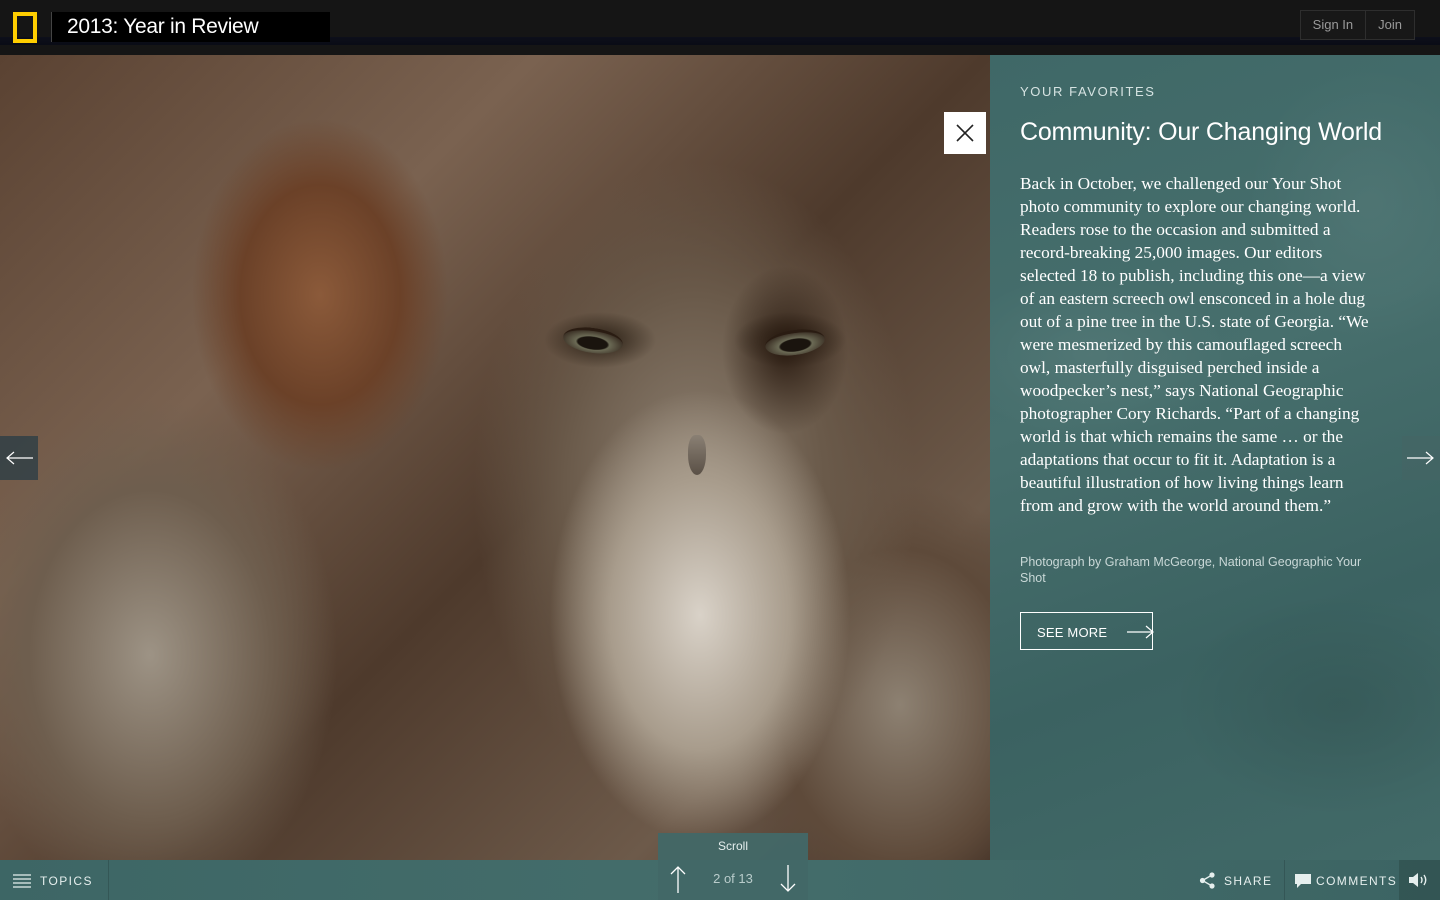 The width and height of the screenshot is (1440, 900). I want to click on comments-label: COMMENTS, so click(1357, 881).